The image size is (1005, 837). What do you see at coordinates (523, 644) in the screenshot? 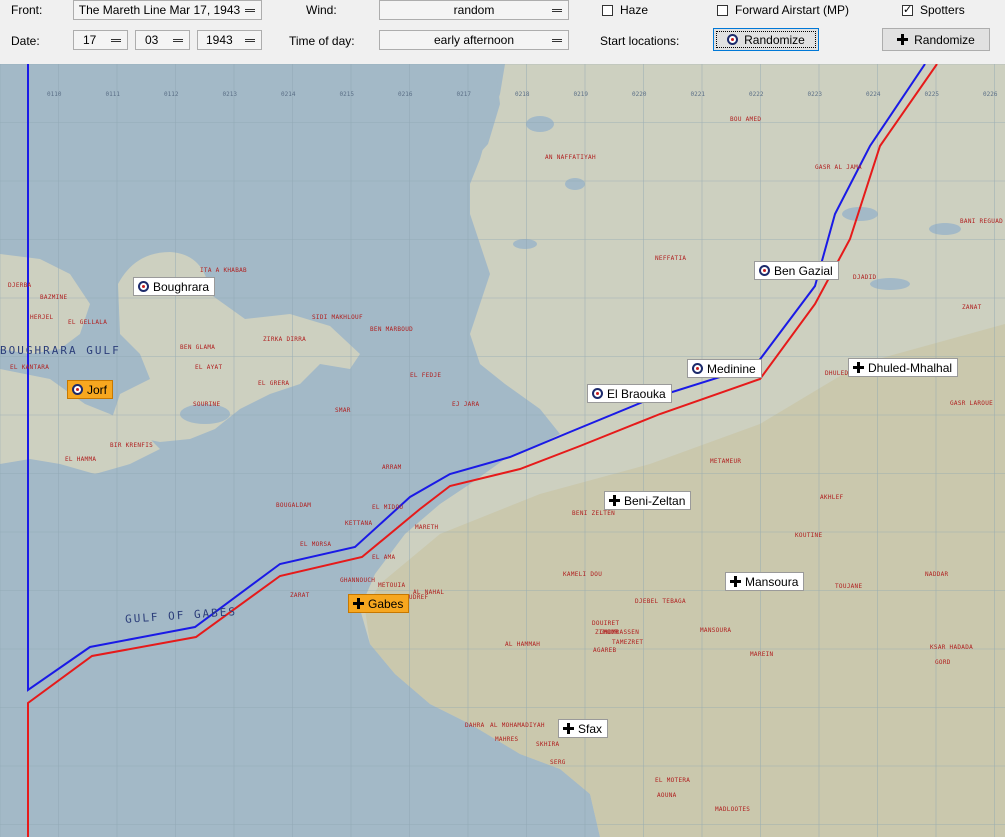
I see `place-name: AL HAMMAH` at bounding box center [523, 644].